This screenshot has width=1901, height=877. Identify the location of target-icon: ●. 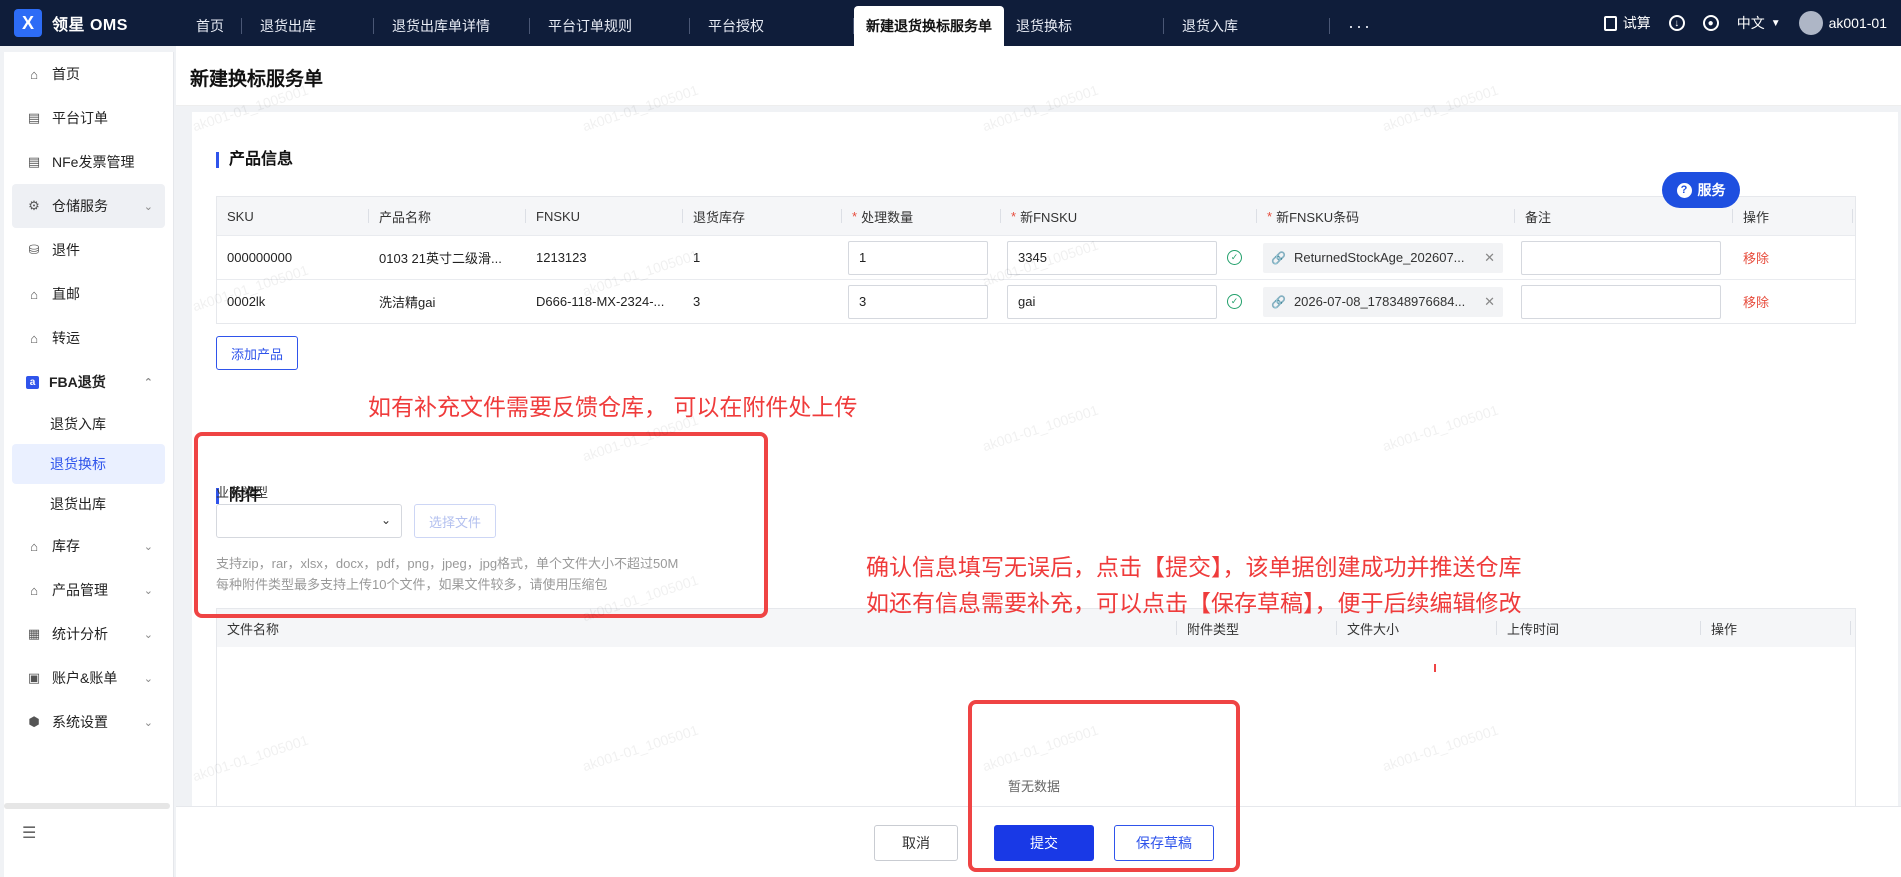
(1710, 23).